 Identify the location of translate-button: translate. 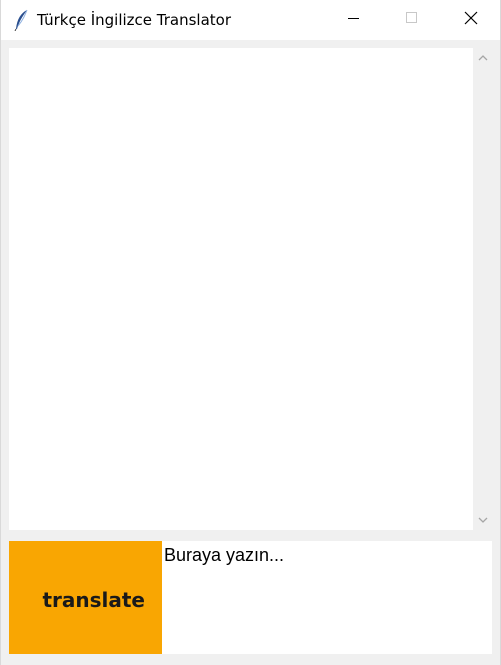
(85, 597).